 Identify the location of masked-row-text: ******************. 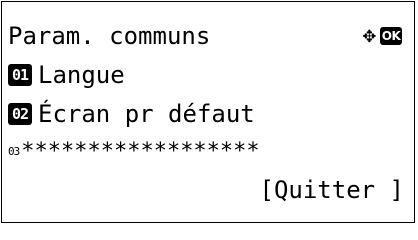
(140, 151).